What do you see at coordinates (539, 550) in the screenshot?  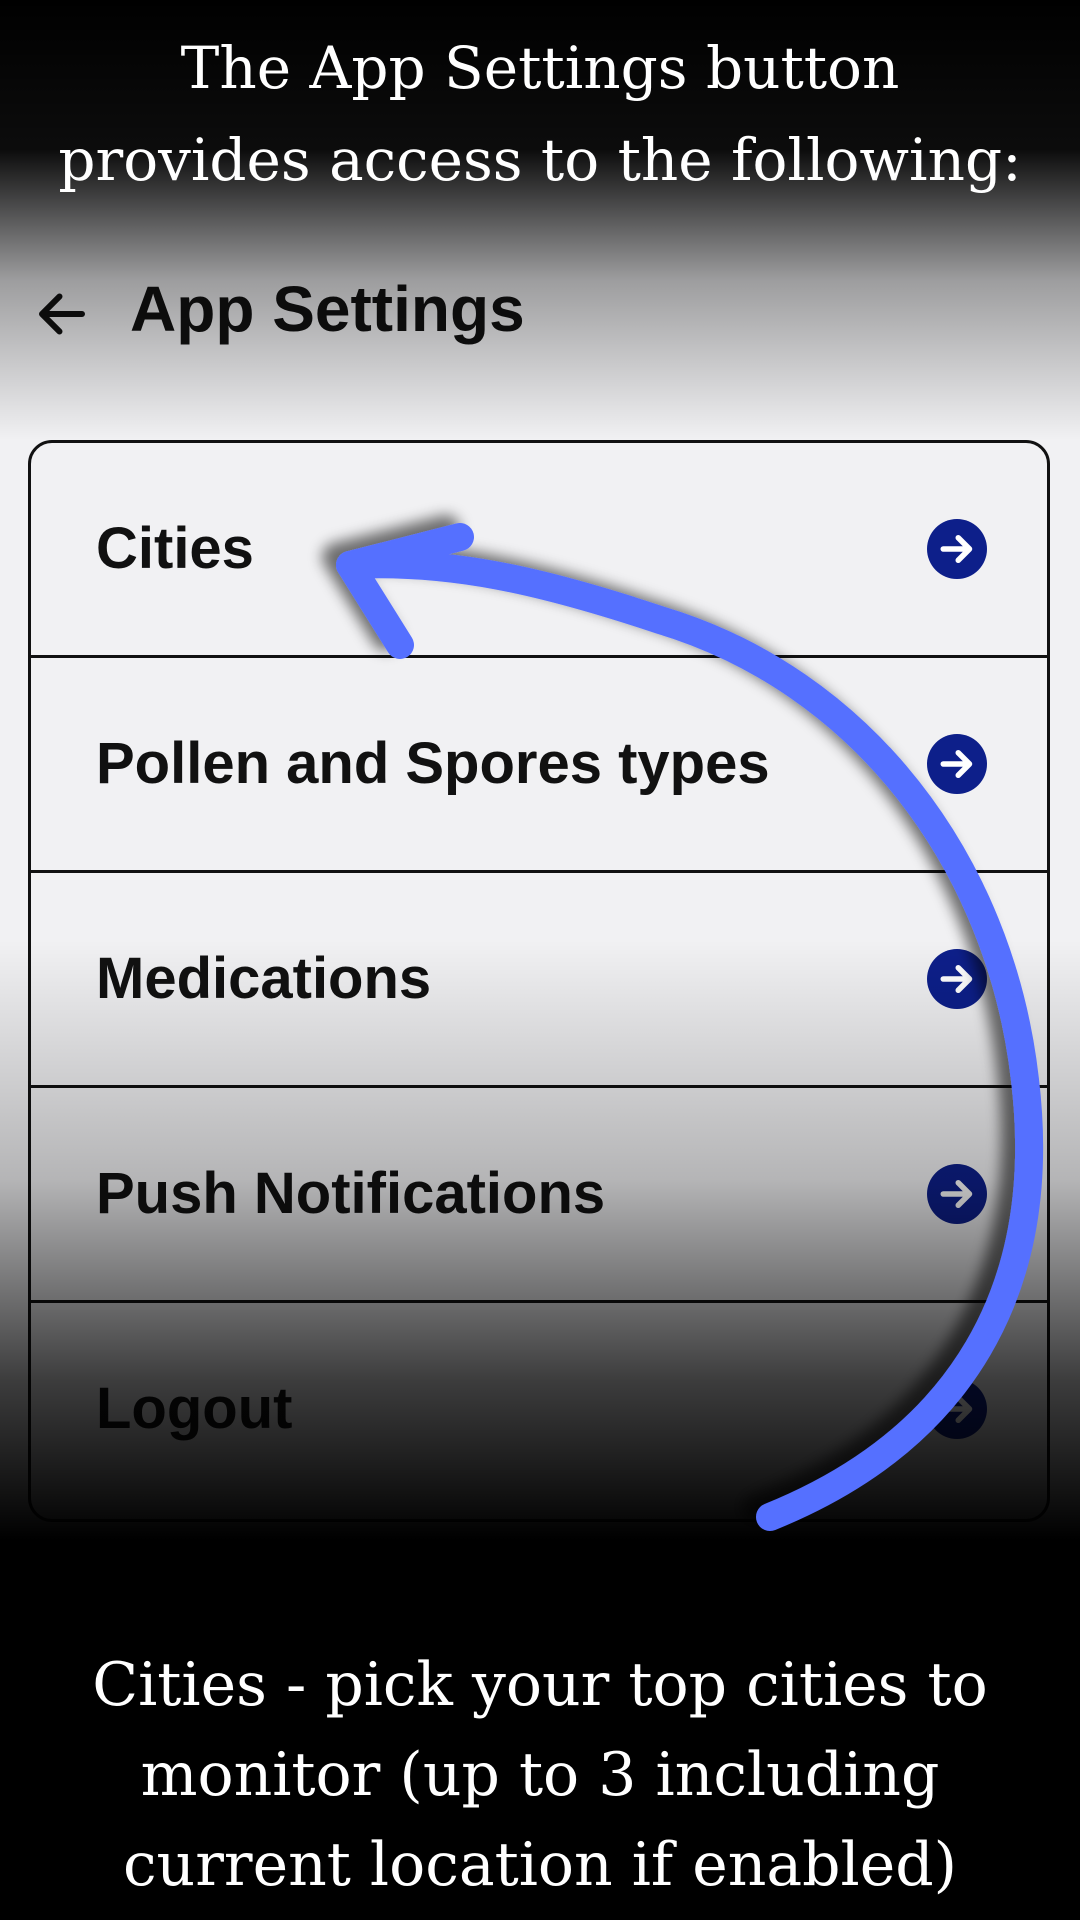 I see `settings-item-cities: Cities` at bounding box center [539, 550].